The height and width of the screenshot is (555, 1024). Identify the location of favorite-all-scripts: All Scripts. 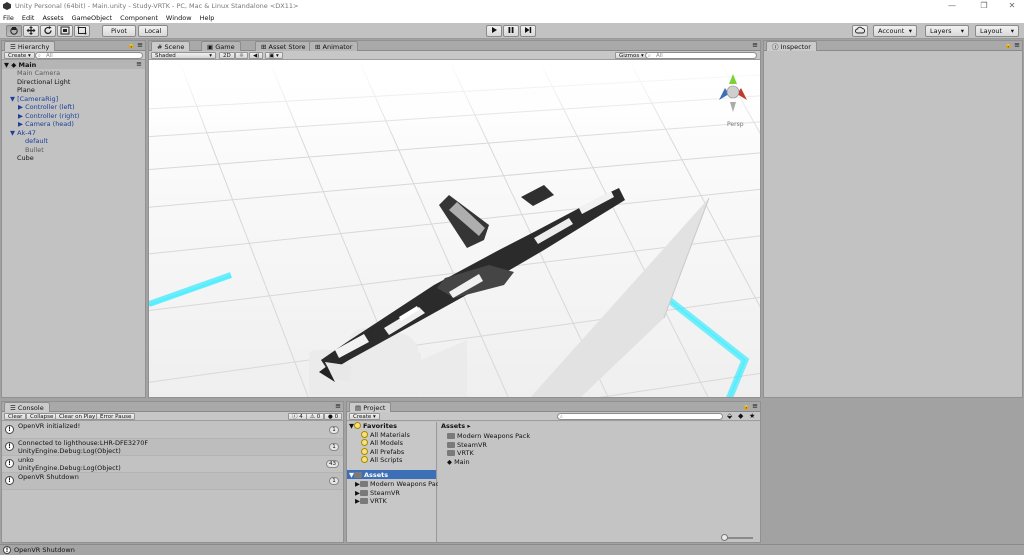
(381, 460).